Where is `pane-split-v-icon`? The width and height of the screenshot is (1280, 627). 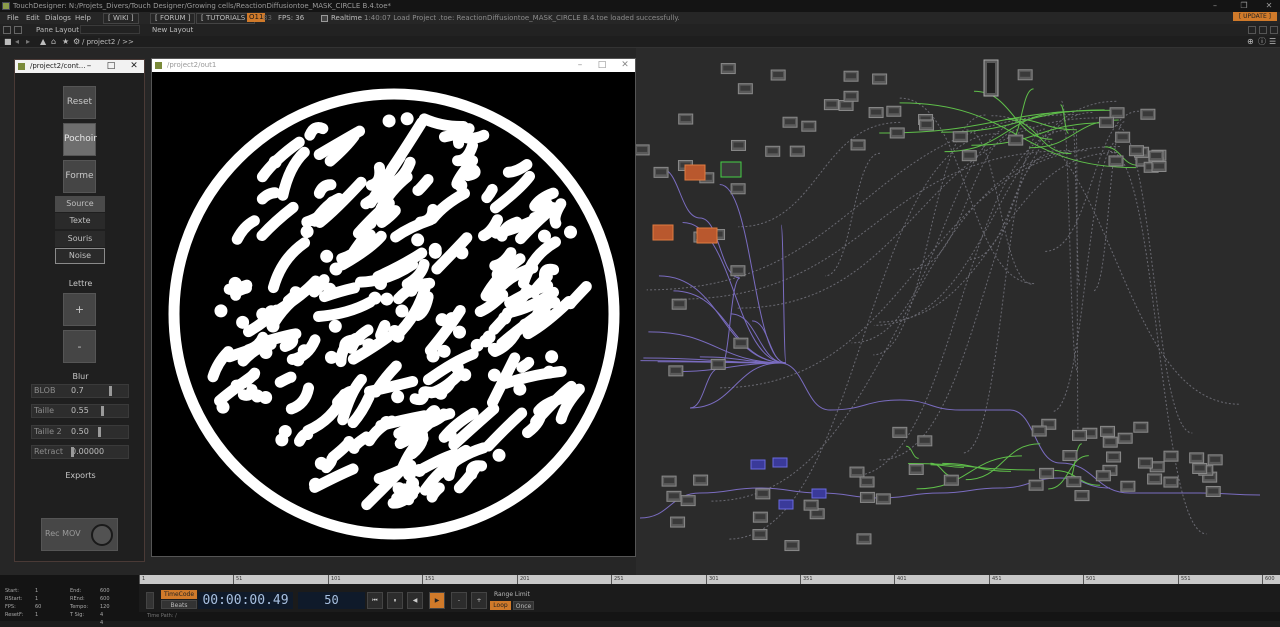 pane-split-v-icon is located at coordinates (1263, 30).